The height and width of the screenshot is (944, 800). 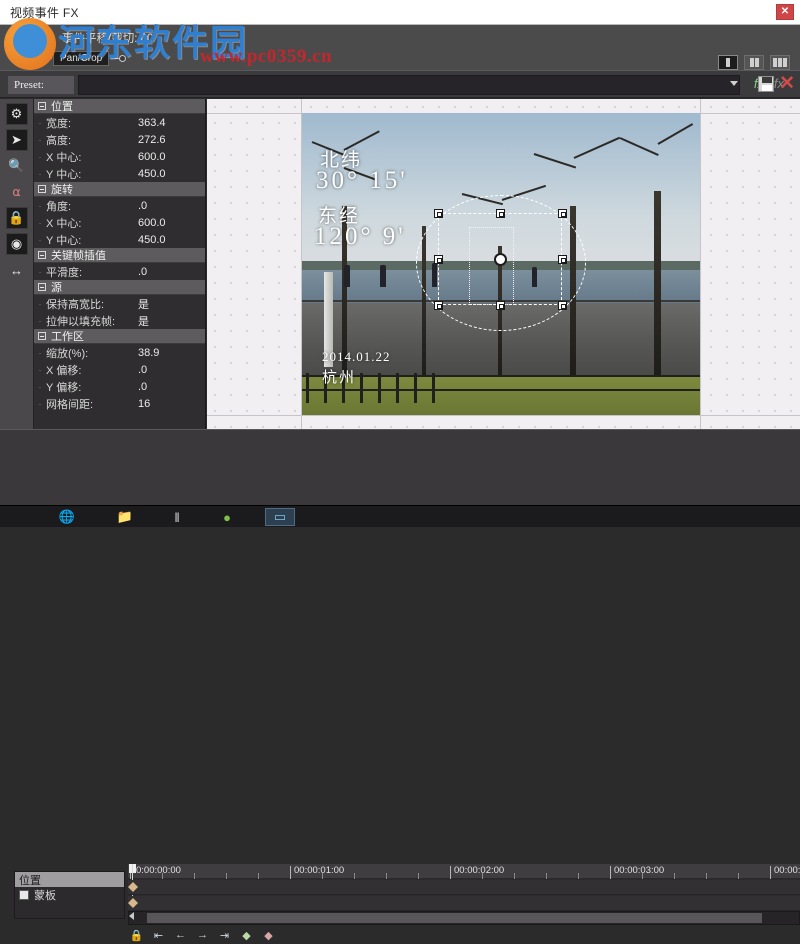 What do you see at coordinates (227, 517) in the screenshot?
I see `taskbar-media-icon: ●` at bounding box center [227, 517].